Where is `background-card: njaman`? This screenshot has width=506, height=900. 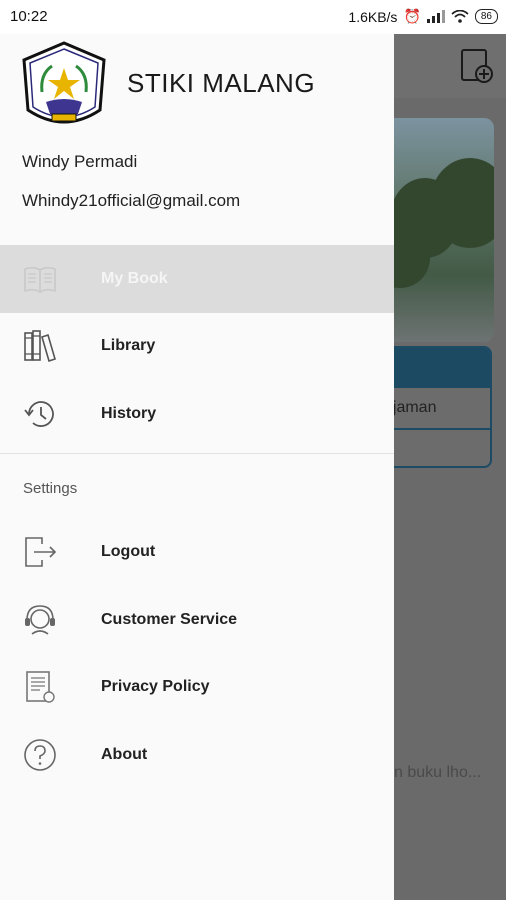
background-card: njaman is located at coordinates (436, 407).